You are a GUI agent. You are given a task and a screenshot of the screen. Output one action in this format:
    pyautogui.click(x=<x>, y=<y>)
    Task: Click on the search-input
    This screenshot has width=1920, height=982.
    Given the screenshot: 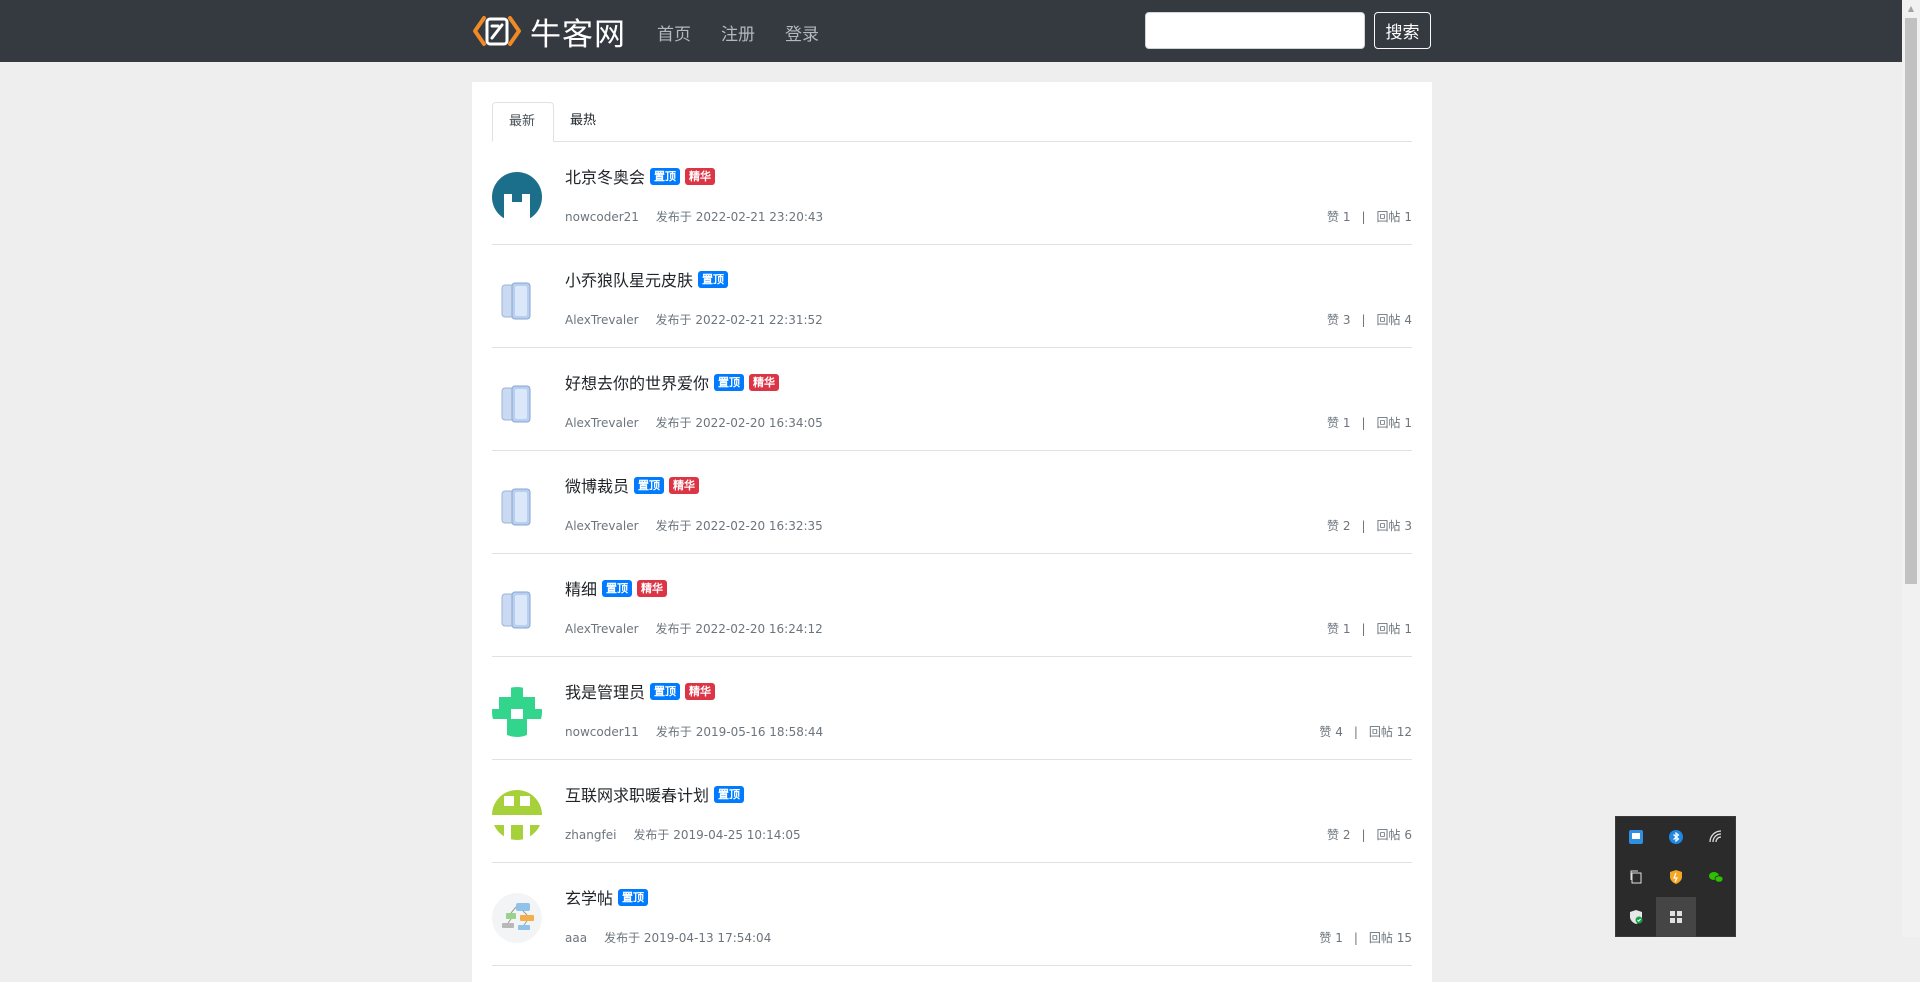 What is the action you would take?
    pyautogui.click(x=1255, y=30)
    